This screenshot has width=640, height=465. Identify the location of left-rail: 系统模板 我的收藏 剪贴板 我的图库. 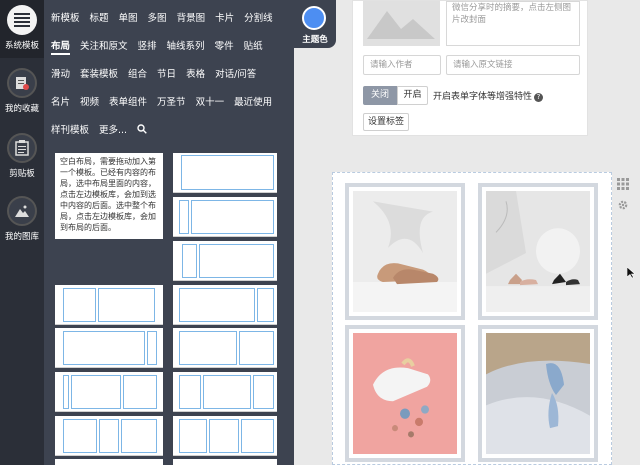
(22, 232).